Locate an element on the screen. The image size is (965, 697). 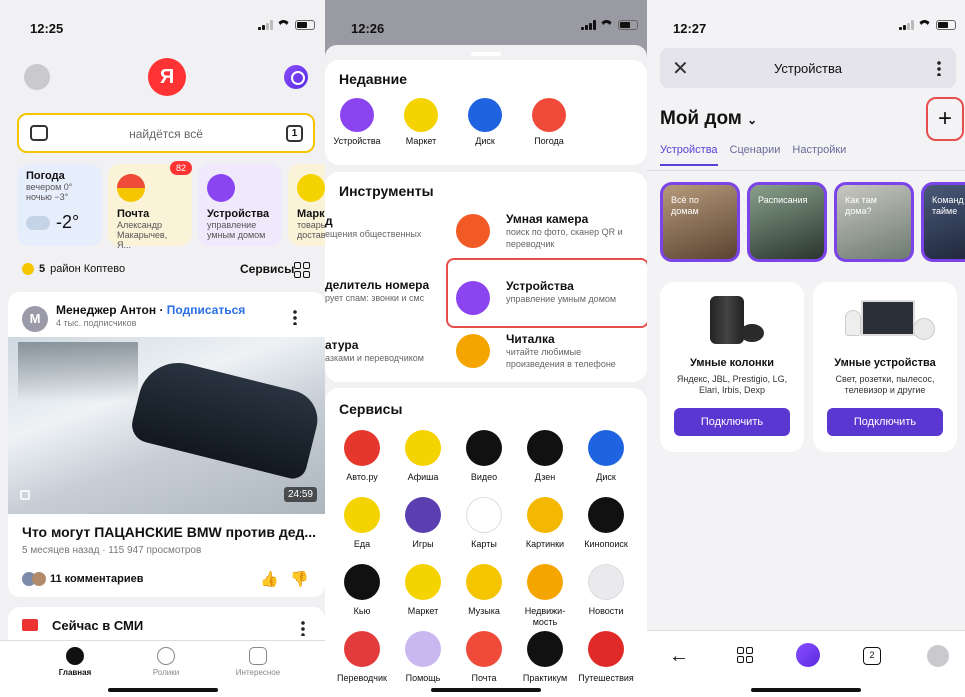
apps-grid-icon is located at coordinates (745, 655).